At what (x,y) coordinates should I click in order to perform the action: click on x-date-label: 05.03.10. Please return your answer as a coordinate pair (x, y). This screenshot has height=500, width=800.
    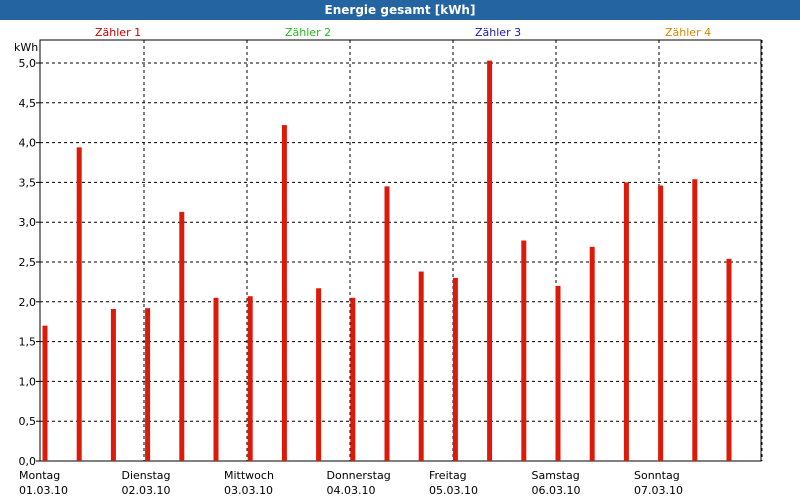
    Looking at the image, I should click on (453, 490).